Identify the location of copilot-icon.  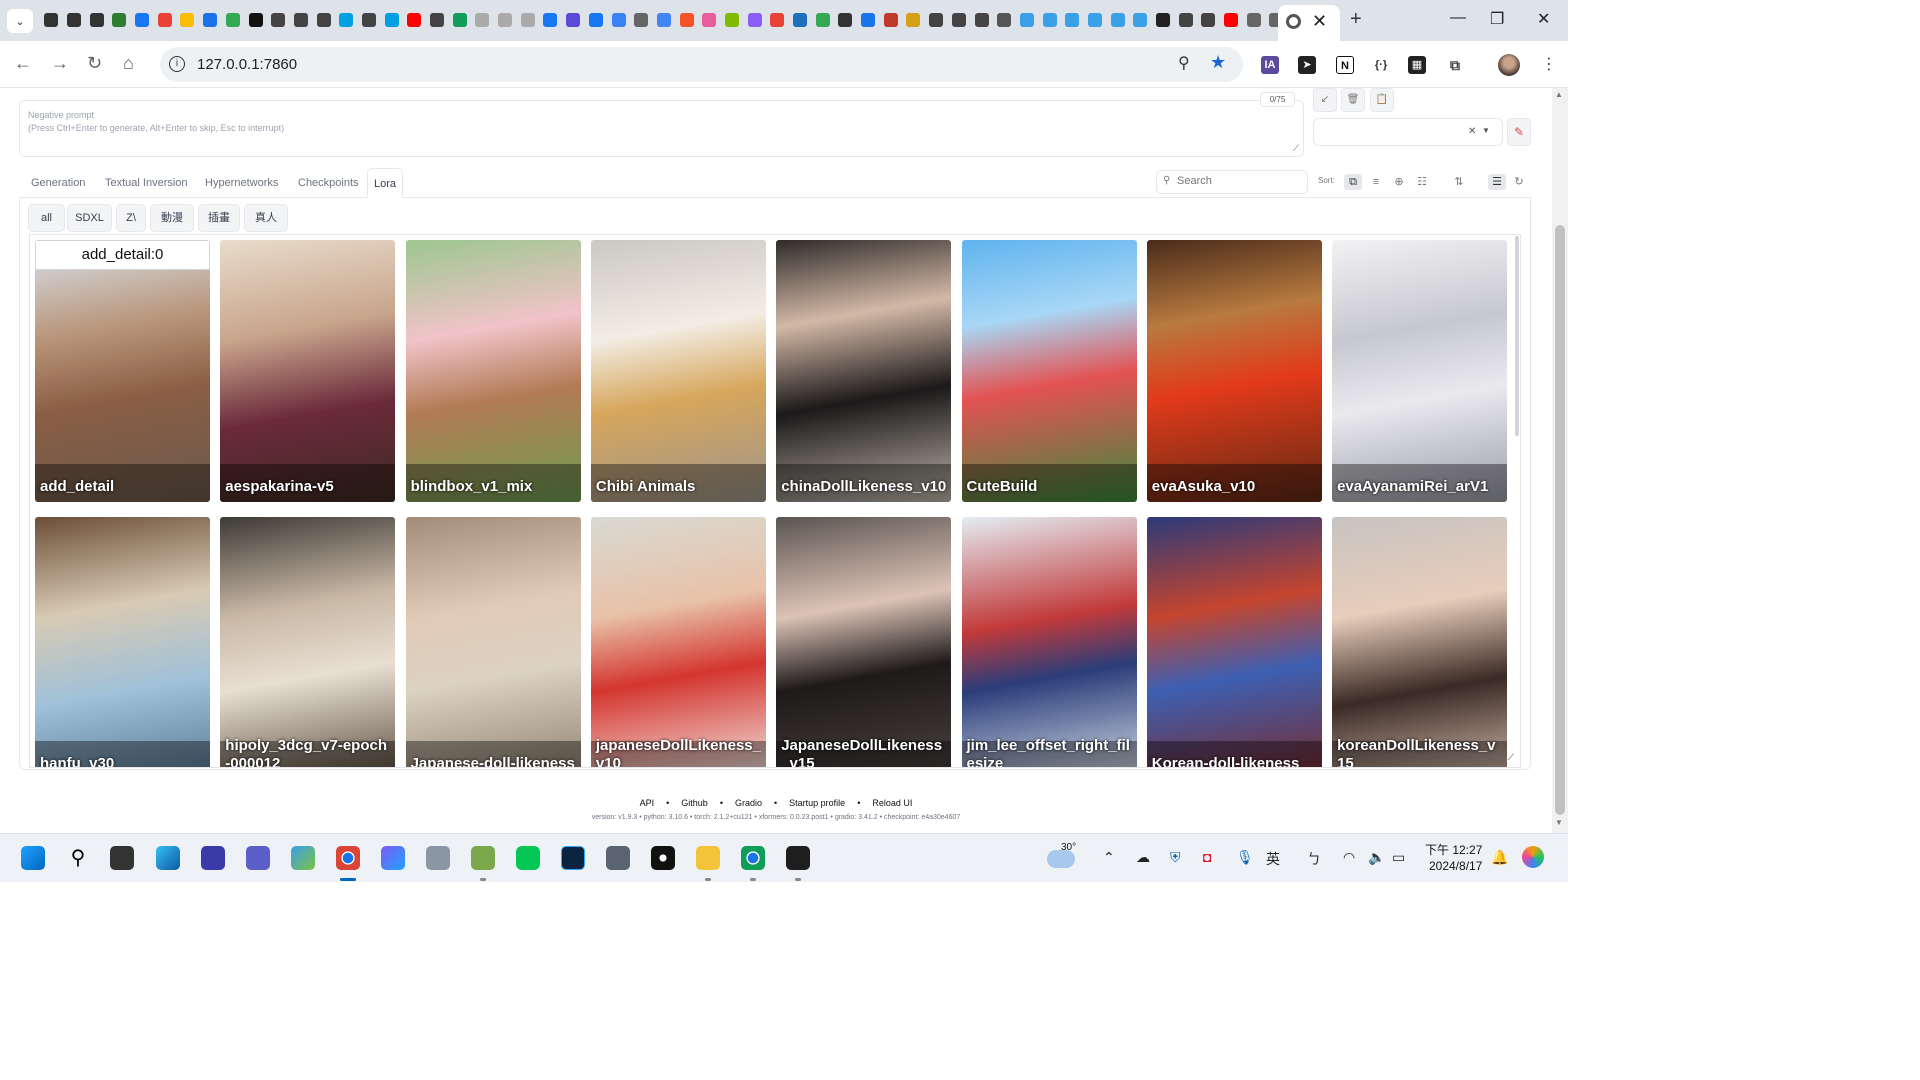
(393, 858).